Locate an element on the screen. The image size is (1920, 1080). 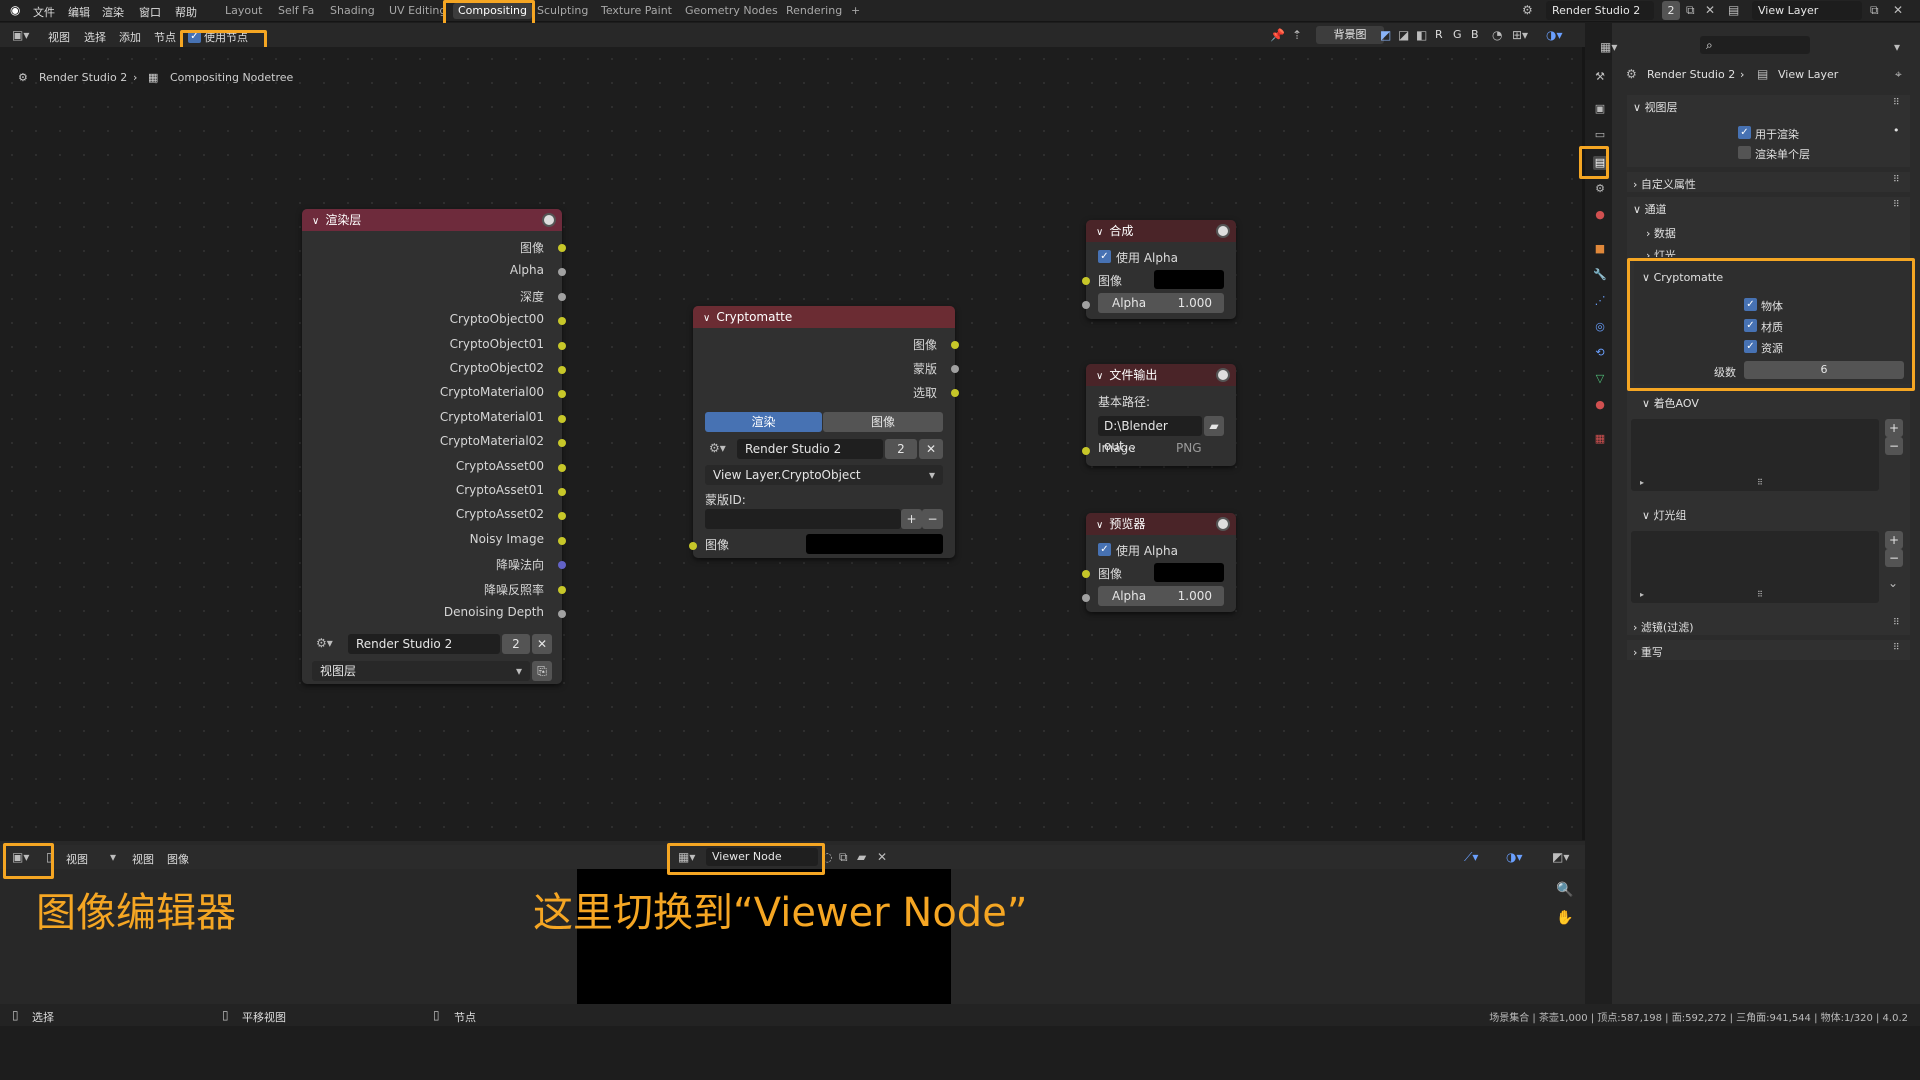
cryptomatte-header: ∨ Cryptomatte is located at coordinates (824, 317).